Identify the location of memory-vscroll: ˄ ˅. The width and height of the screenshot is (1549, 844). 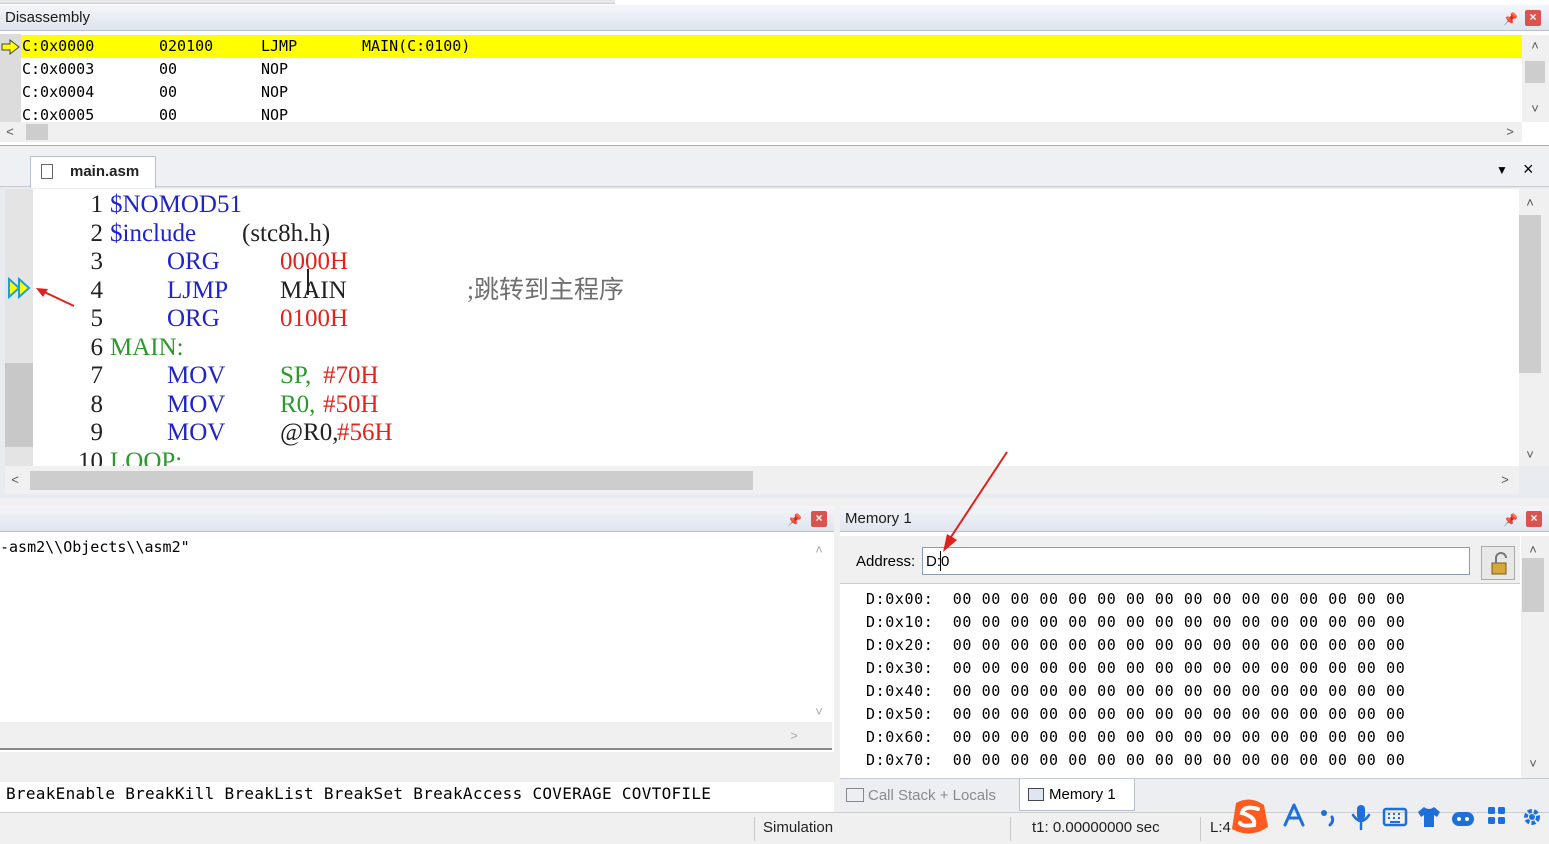
(1535, 657).